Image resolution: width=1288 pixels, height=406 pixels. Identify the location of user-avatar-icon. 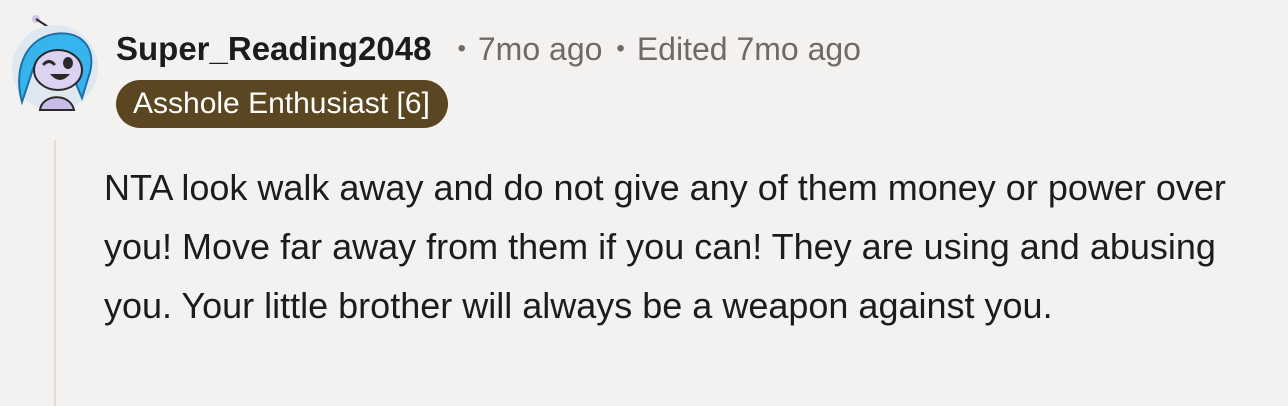
(55, 63).